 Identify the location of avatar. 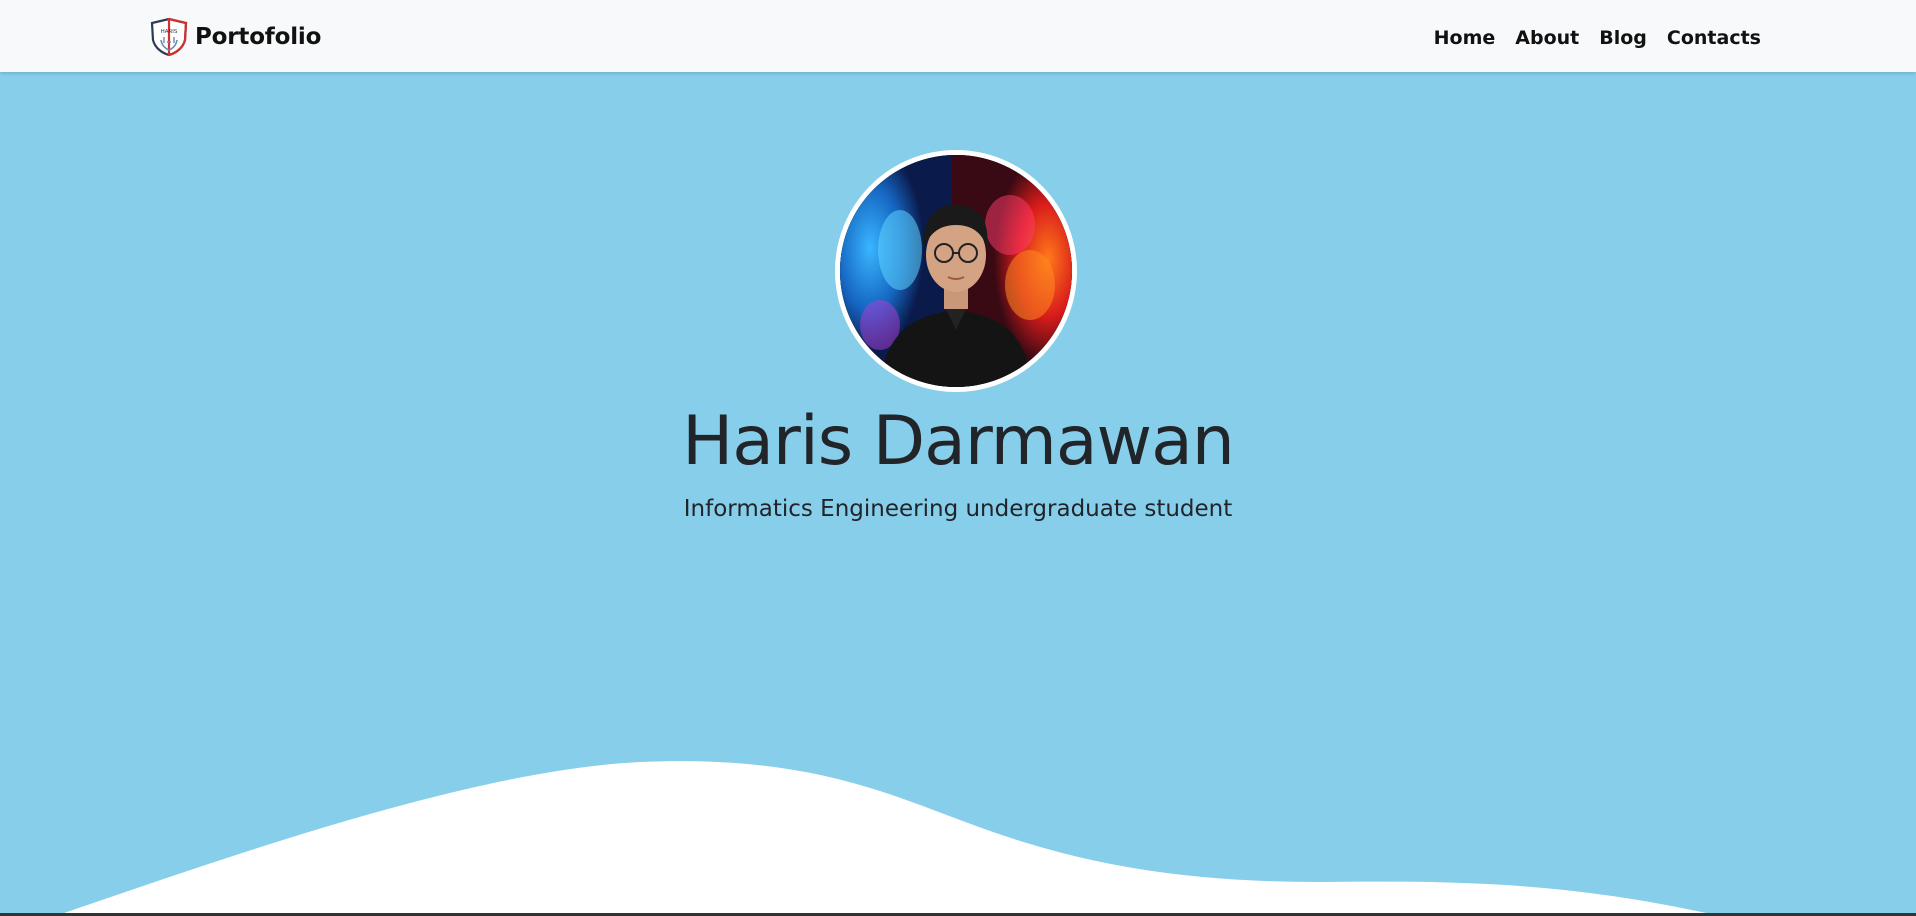
(956, 271).